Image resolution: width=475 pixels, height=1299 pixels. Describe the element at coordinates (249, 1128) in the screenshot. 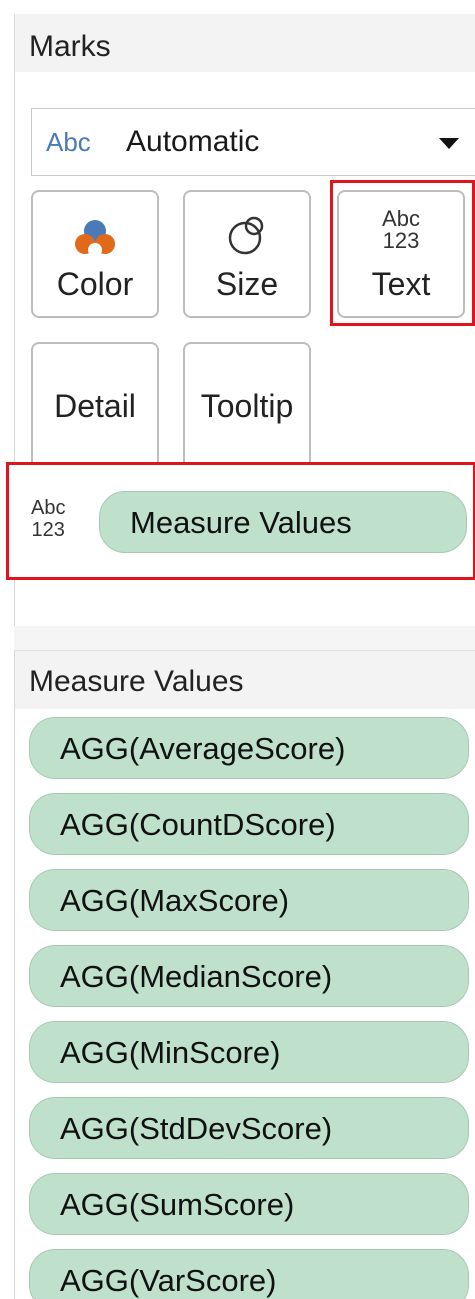

I see `measure-pill-stddev: AGG(StdDevScore)` at that location.